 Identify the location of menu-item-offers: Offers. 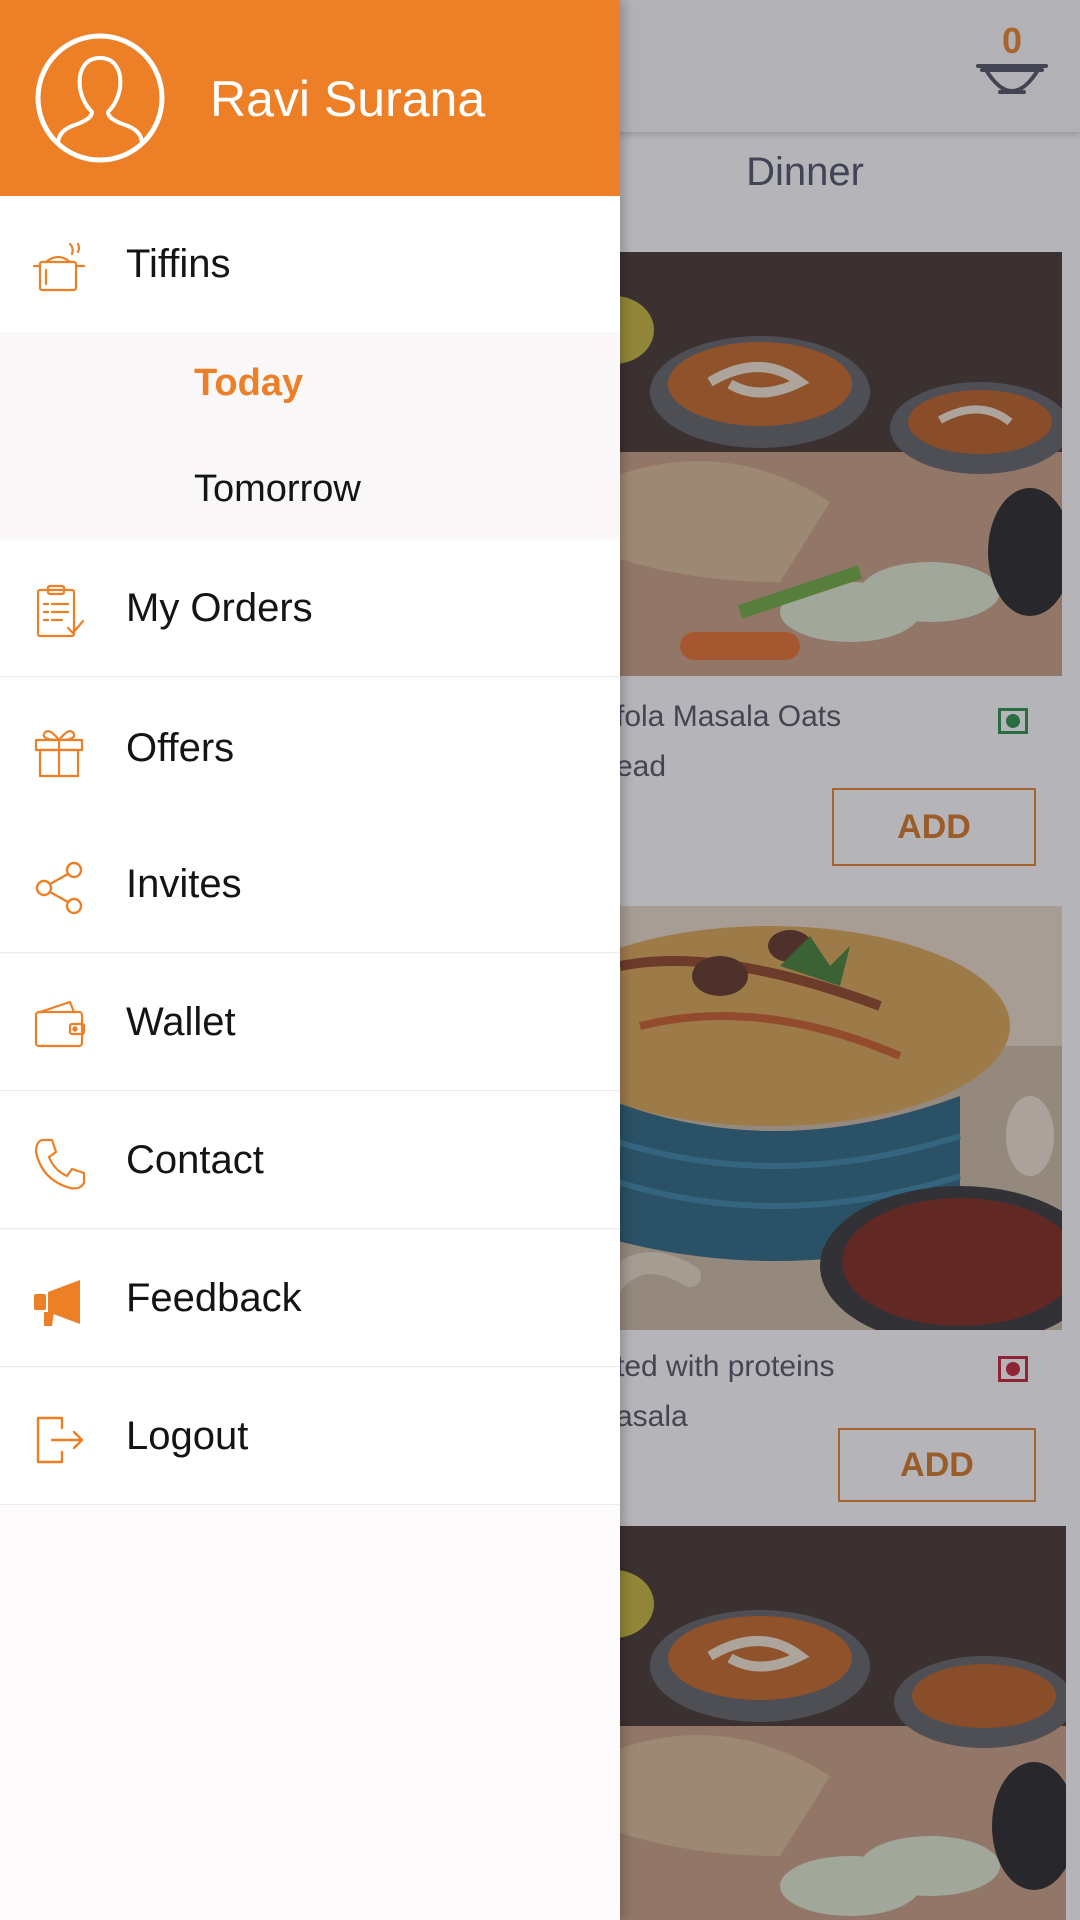
(310, 748).